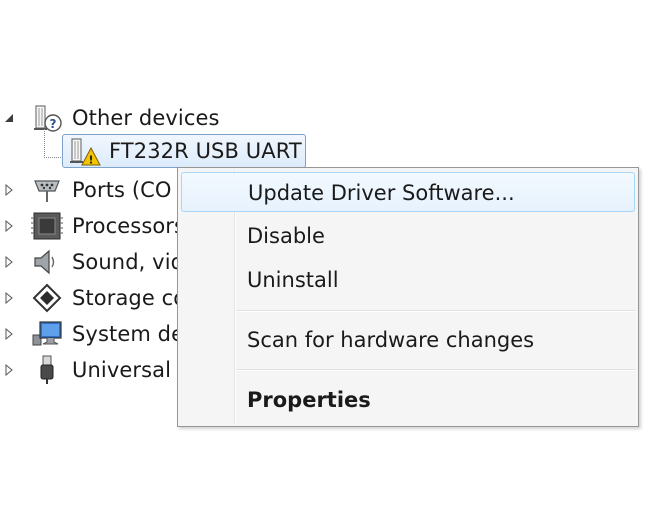 This screenshot has width=652, height=518. What do you see at coordinates (408, 236) in the screenshot?
I see `menu-item-disable: Disable` at bounding box center [408, 236].